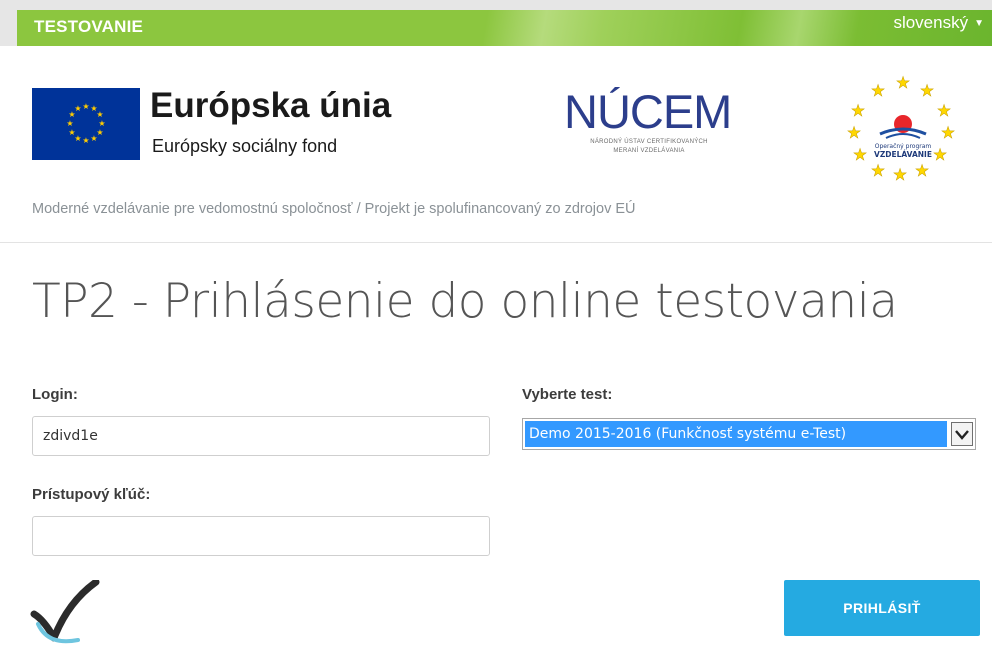 Image resolution: width=992 pixels, height=657 pixels. I want to click on test-select-label: Vyberte test:, so click(567, 394).